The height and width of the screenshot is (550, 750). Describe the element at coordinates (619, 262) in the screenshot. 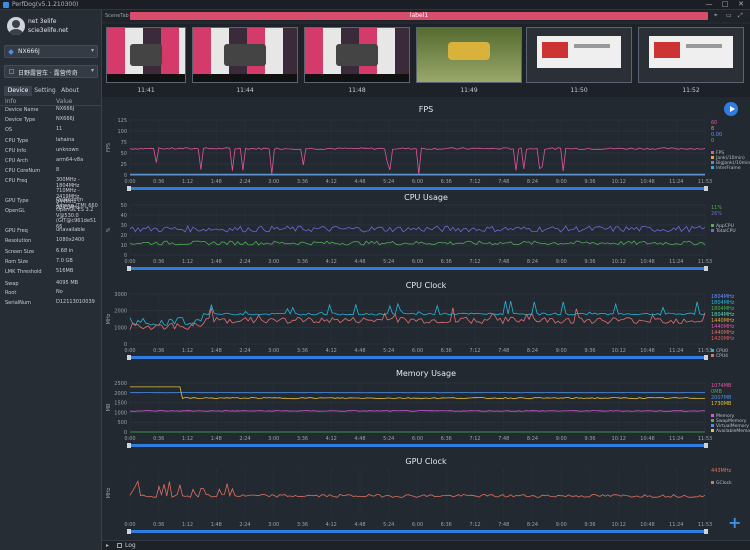

I see `x-tick-label: 10:12` at that location.